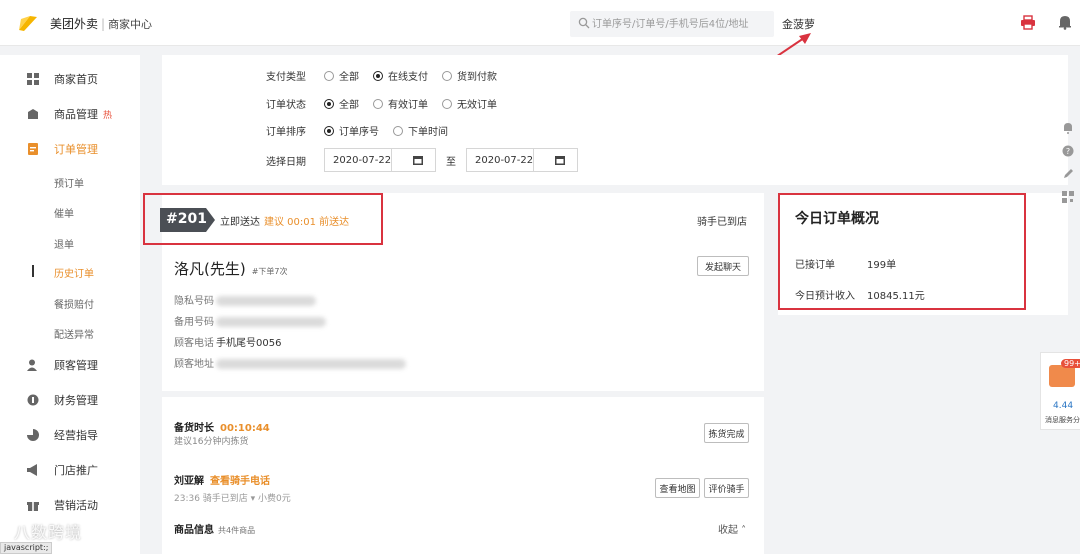  I want to click on sidebar-item-label: 营销活动, so click(76, 505).